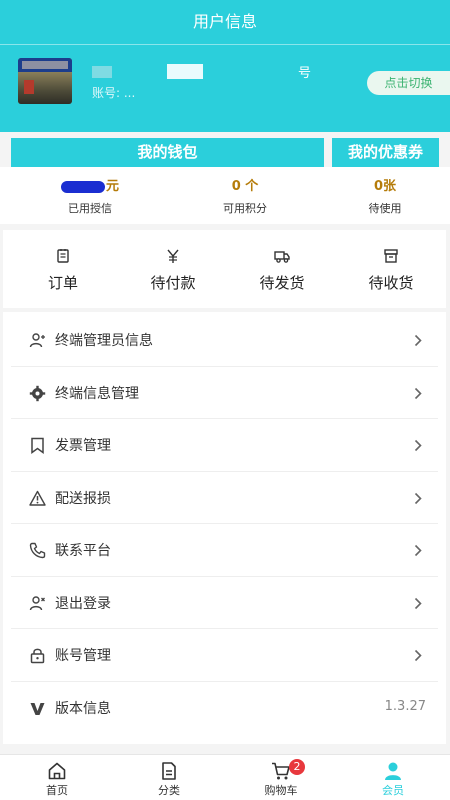 The image size is (450, 800). Describe the element at coordinates (224, 550) in the screenshot. I see `menu-item-contact-platform: 联系平台` at that location.